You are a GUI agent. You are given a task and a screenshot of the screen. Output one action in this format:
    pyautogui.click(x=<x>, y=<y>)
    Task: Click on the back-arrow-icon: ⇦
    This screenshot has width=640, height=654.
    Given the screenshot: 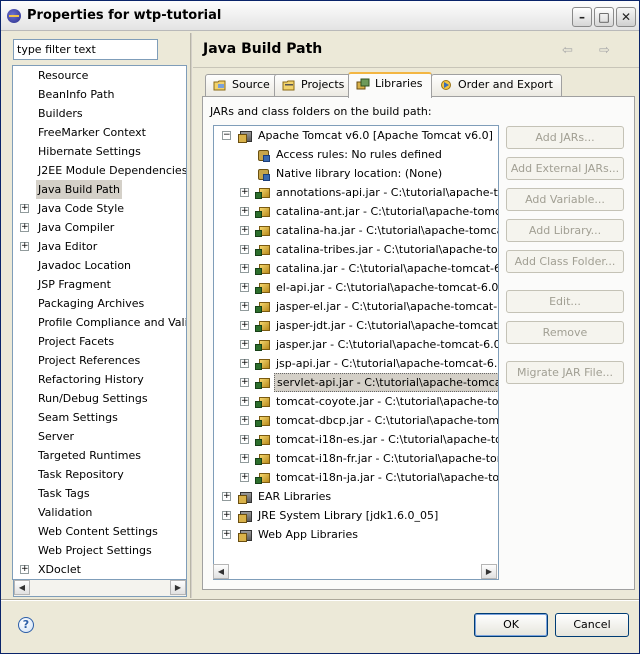 What is the action you would take?
    pyautogui.click(x=567, y=50)
    